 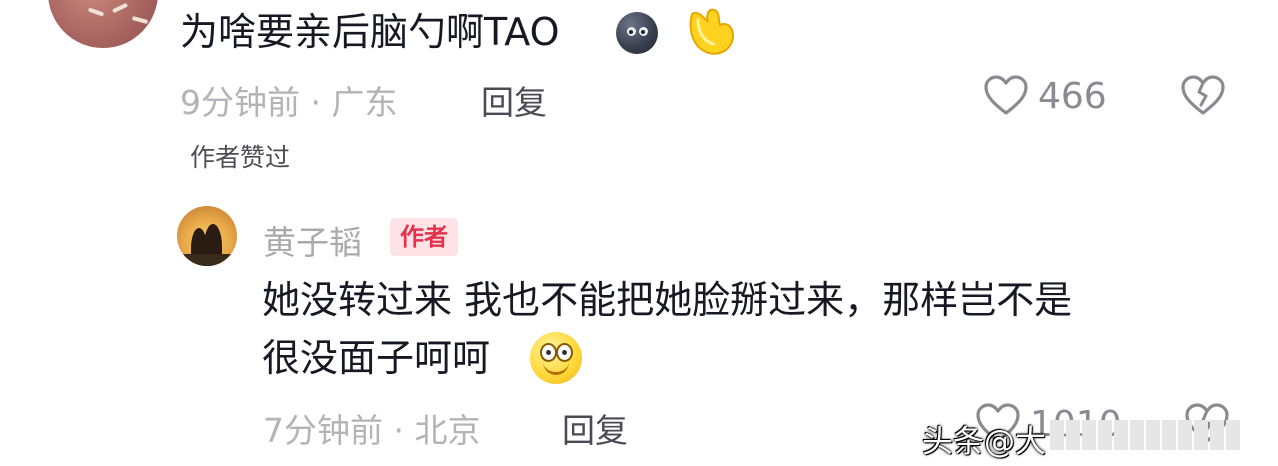 What do you see at coordinates (447, 430) in the screenshot?
I see `reply-location: 北京` at bounding box center [447, 430].